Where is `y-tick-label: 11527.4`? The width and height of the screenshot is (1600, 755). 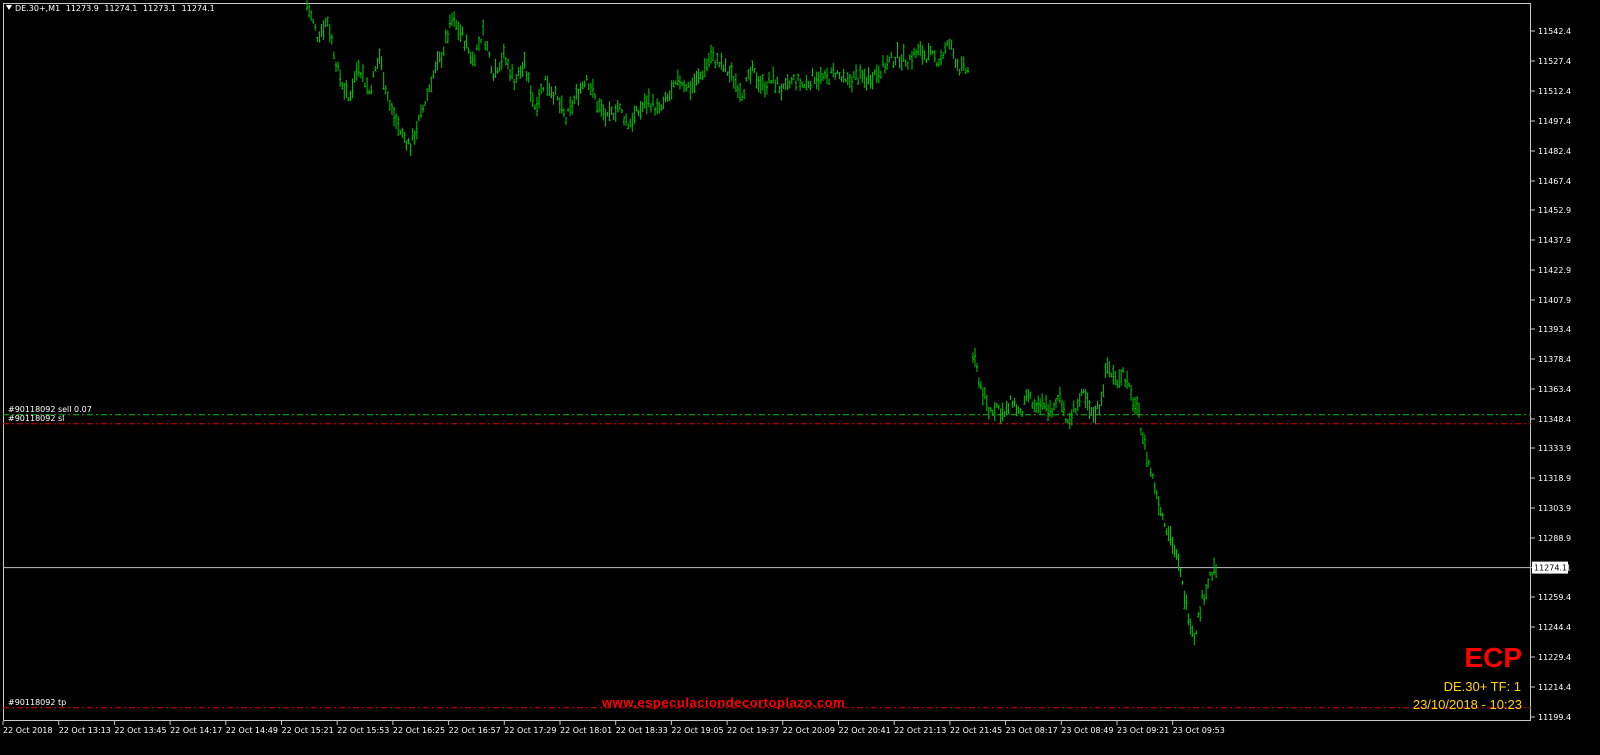
y-tick-label: 11527.4 is located at coordinates (1554, 61).